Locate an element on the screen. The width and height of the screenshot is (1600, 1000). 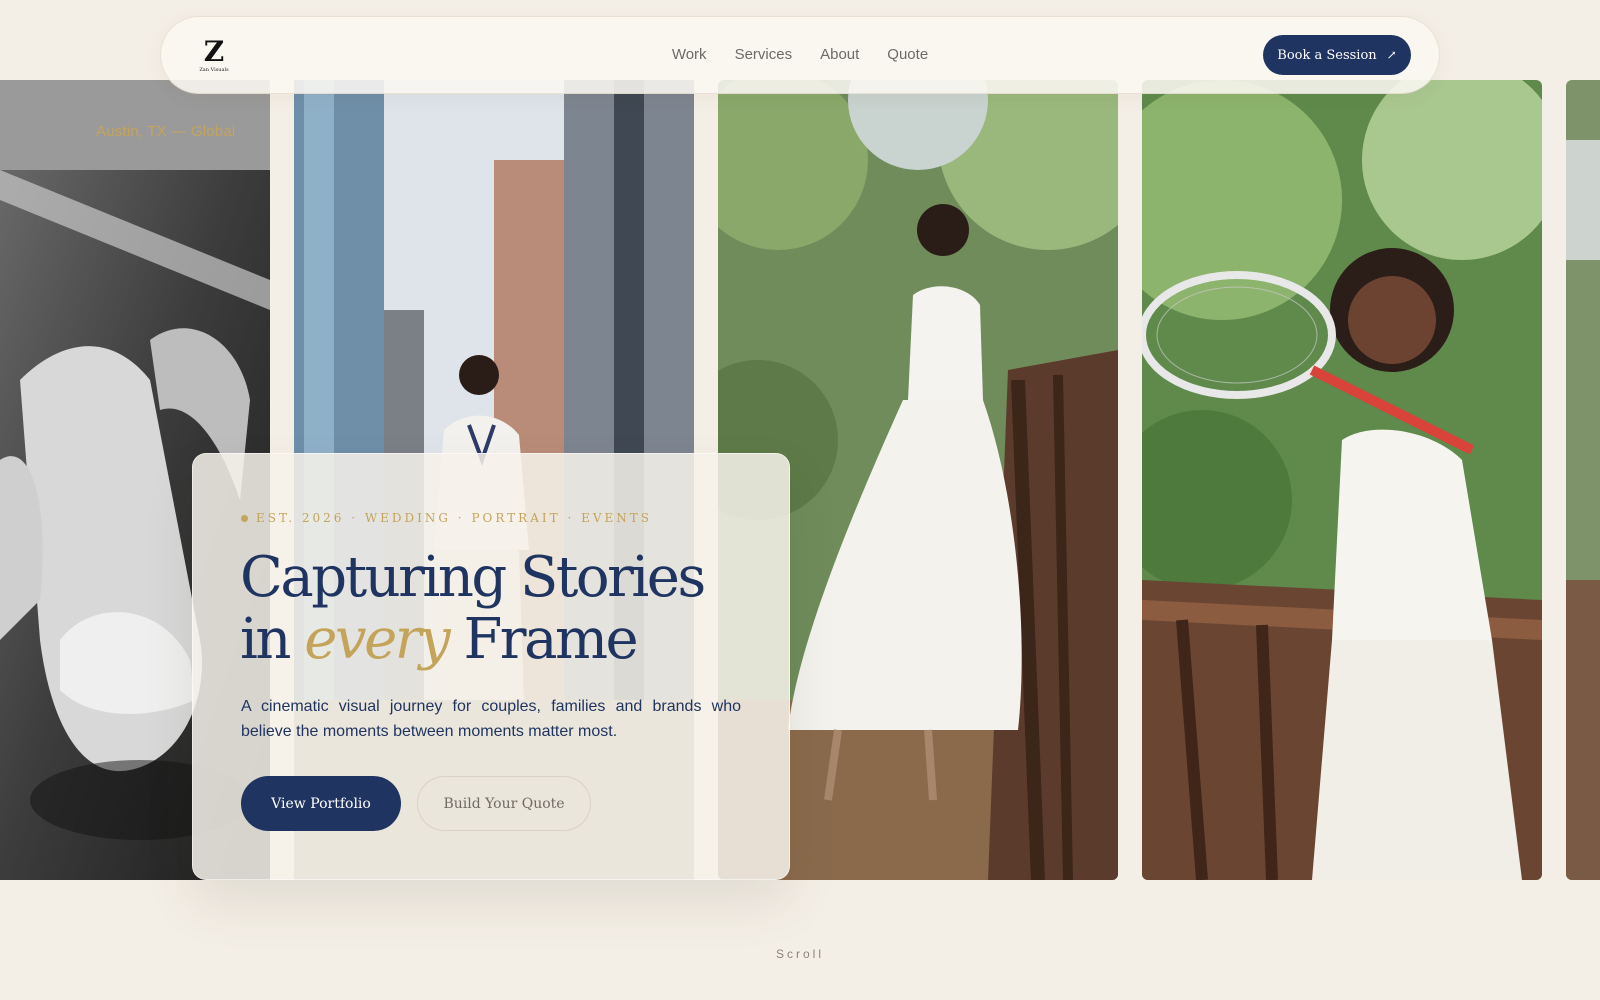
hero-eyebrow: EST. 2026 · WEDDING · PORTRAIT · EVENTS is located at coordinates (446, 518).